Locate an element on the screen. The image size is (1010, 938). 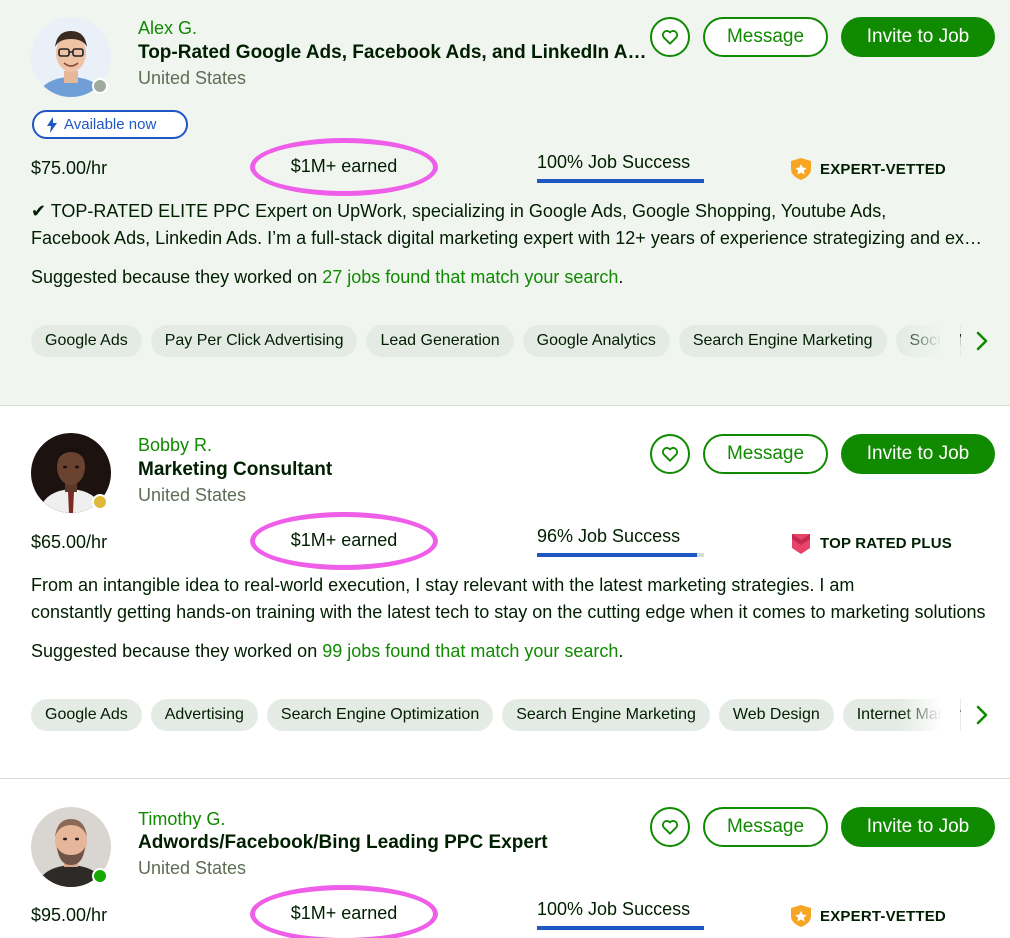
available-now-label: Available now is located at coordinates (110, 124).